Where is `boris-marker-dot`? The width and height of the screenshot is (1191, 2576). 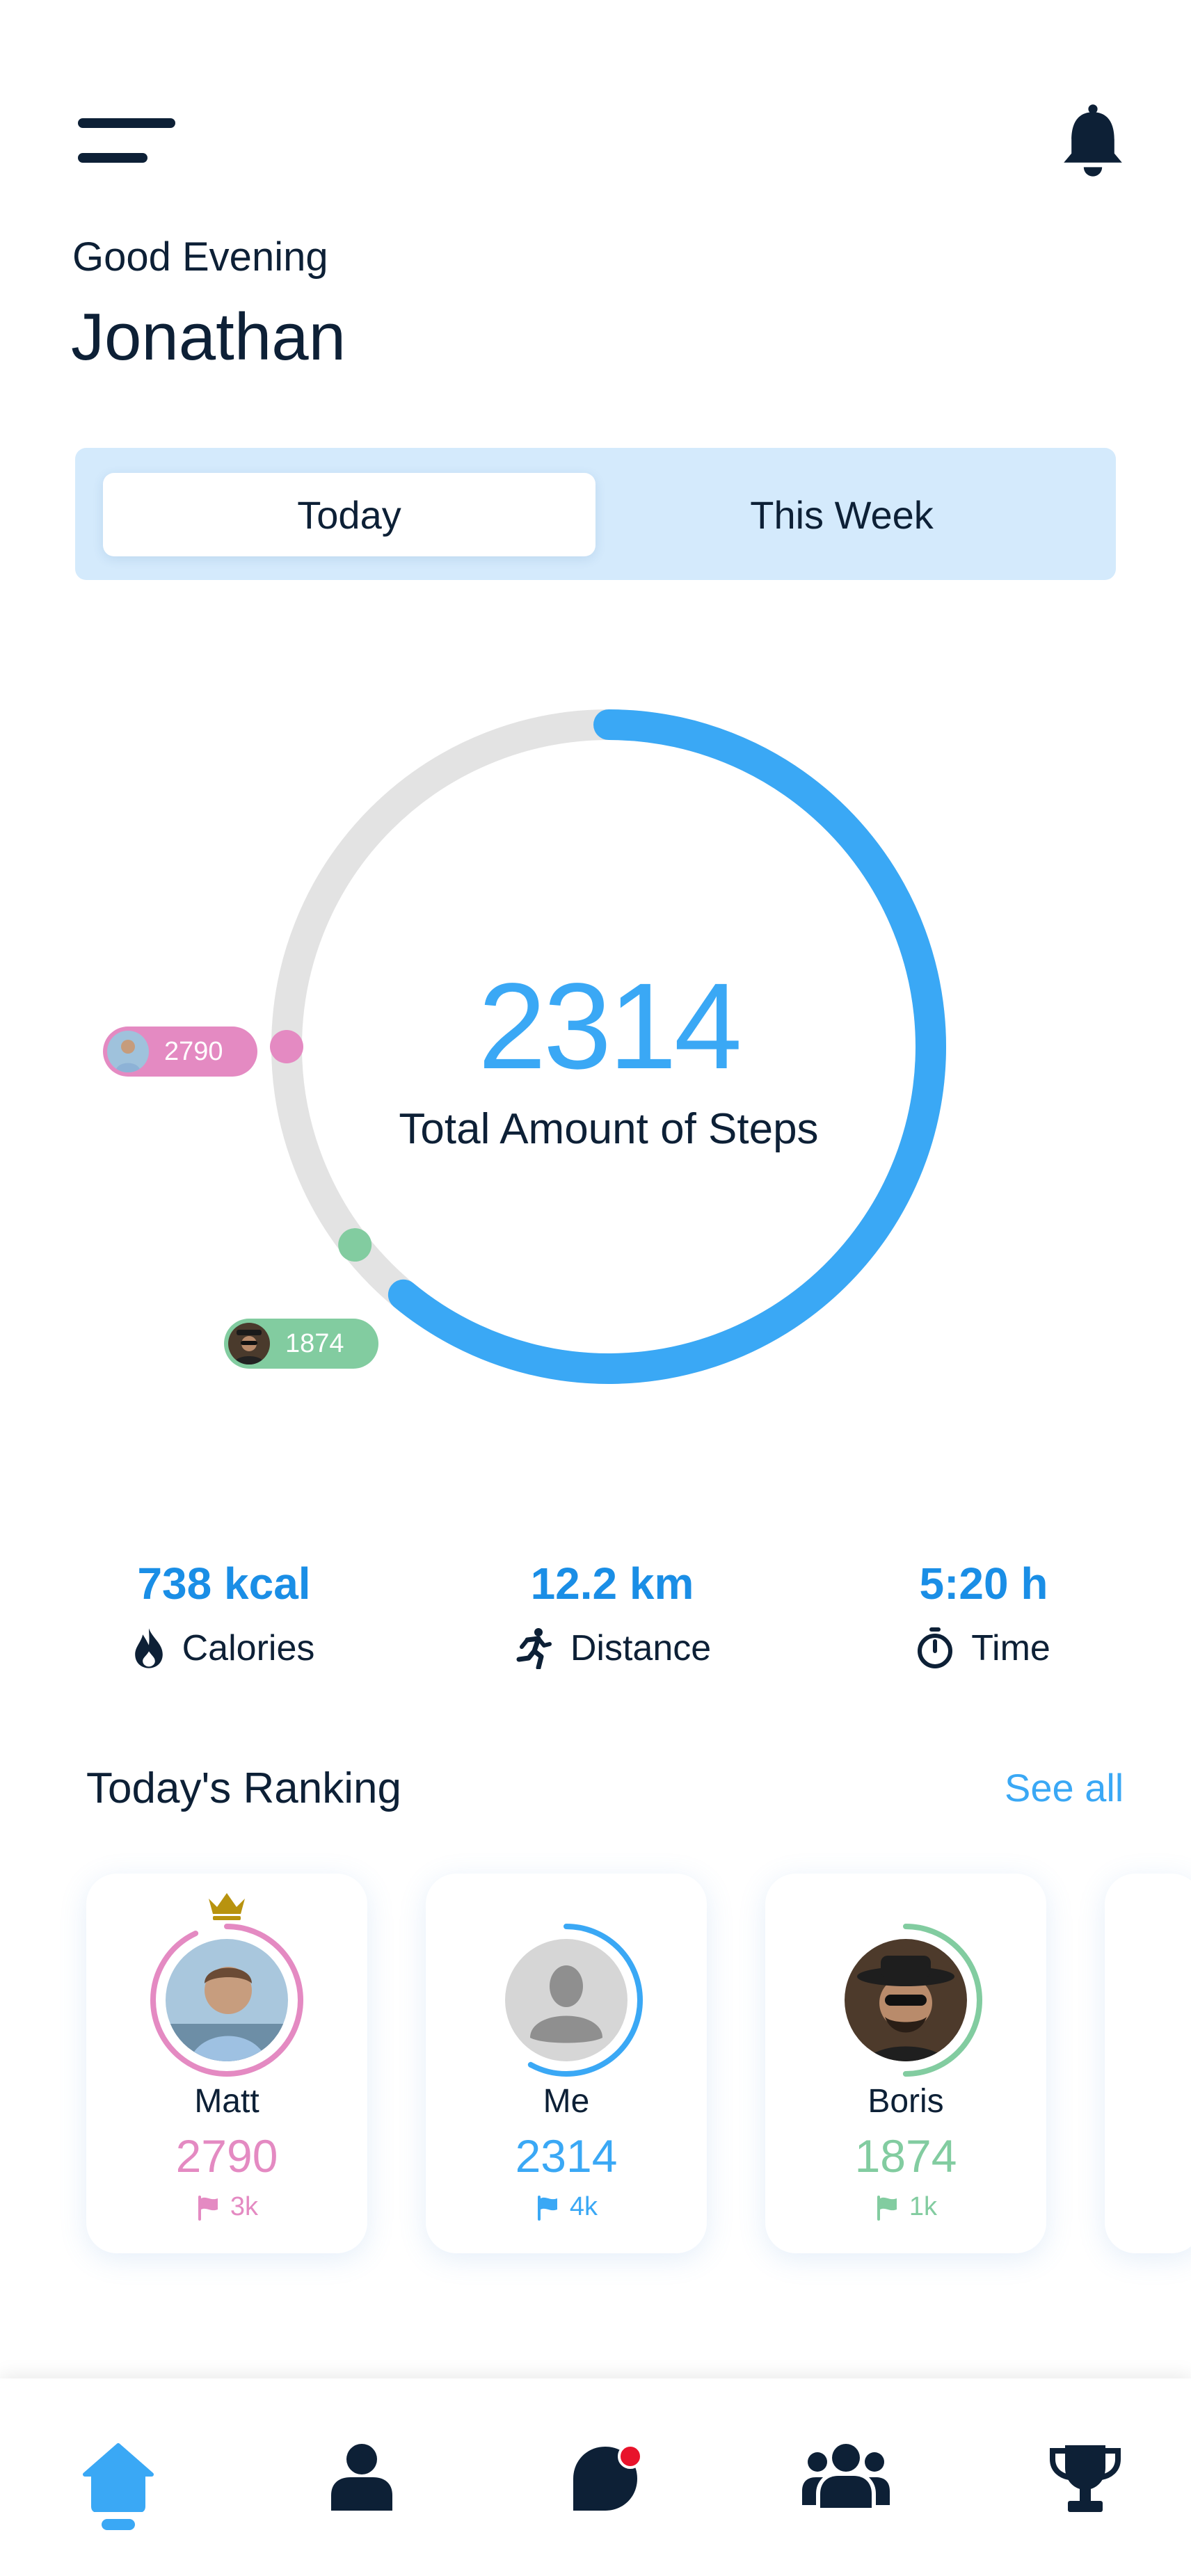 boris-marker-dot is located at coordinates (355, 1245).